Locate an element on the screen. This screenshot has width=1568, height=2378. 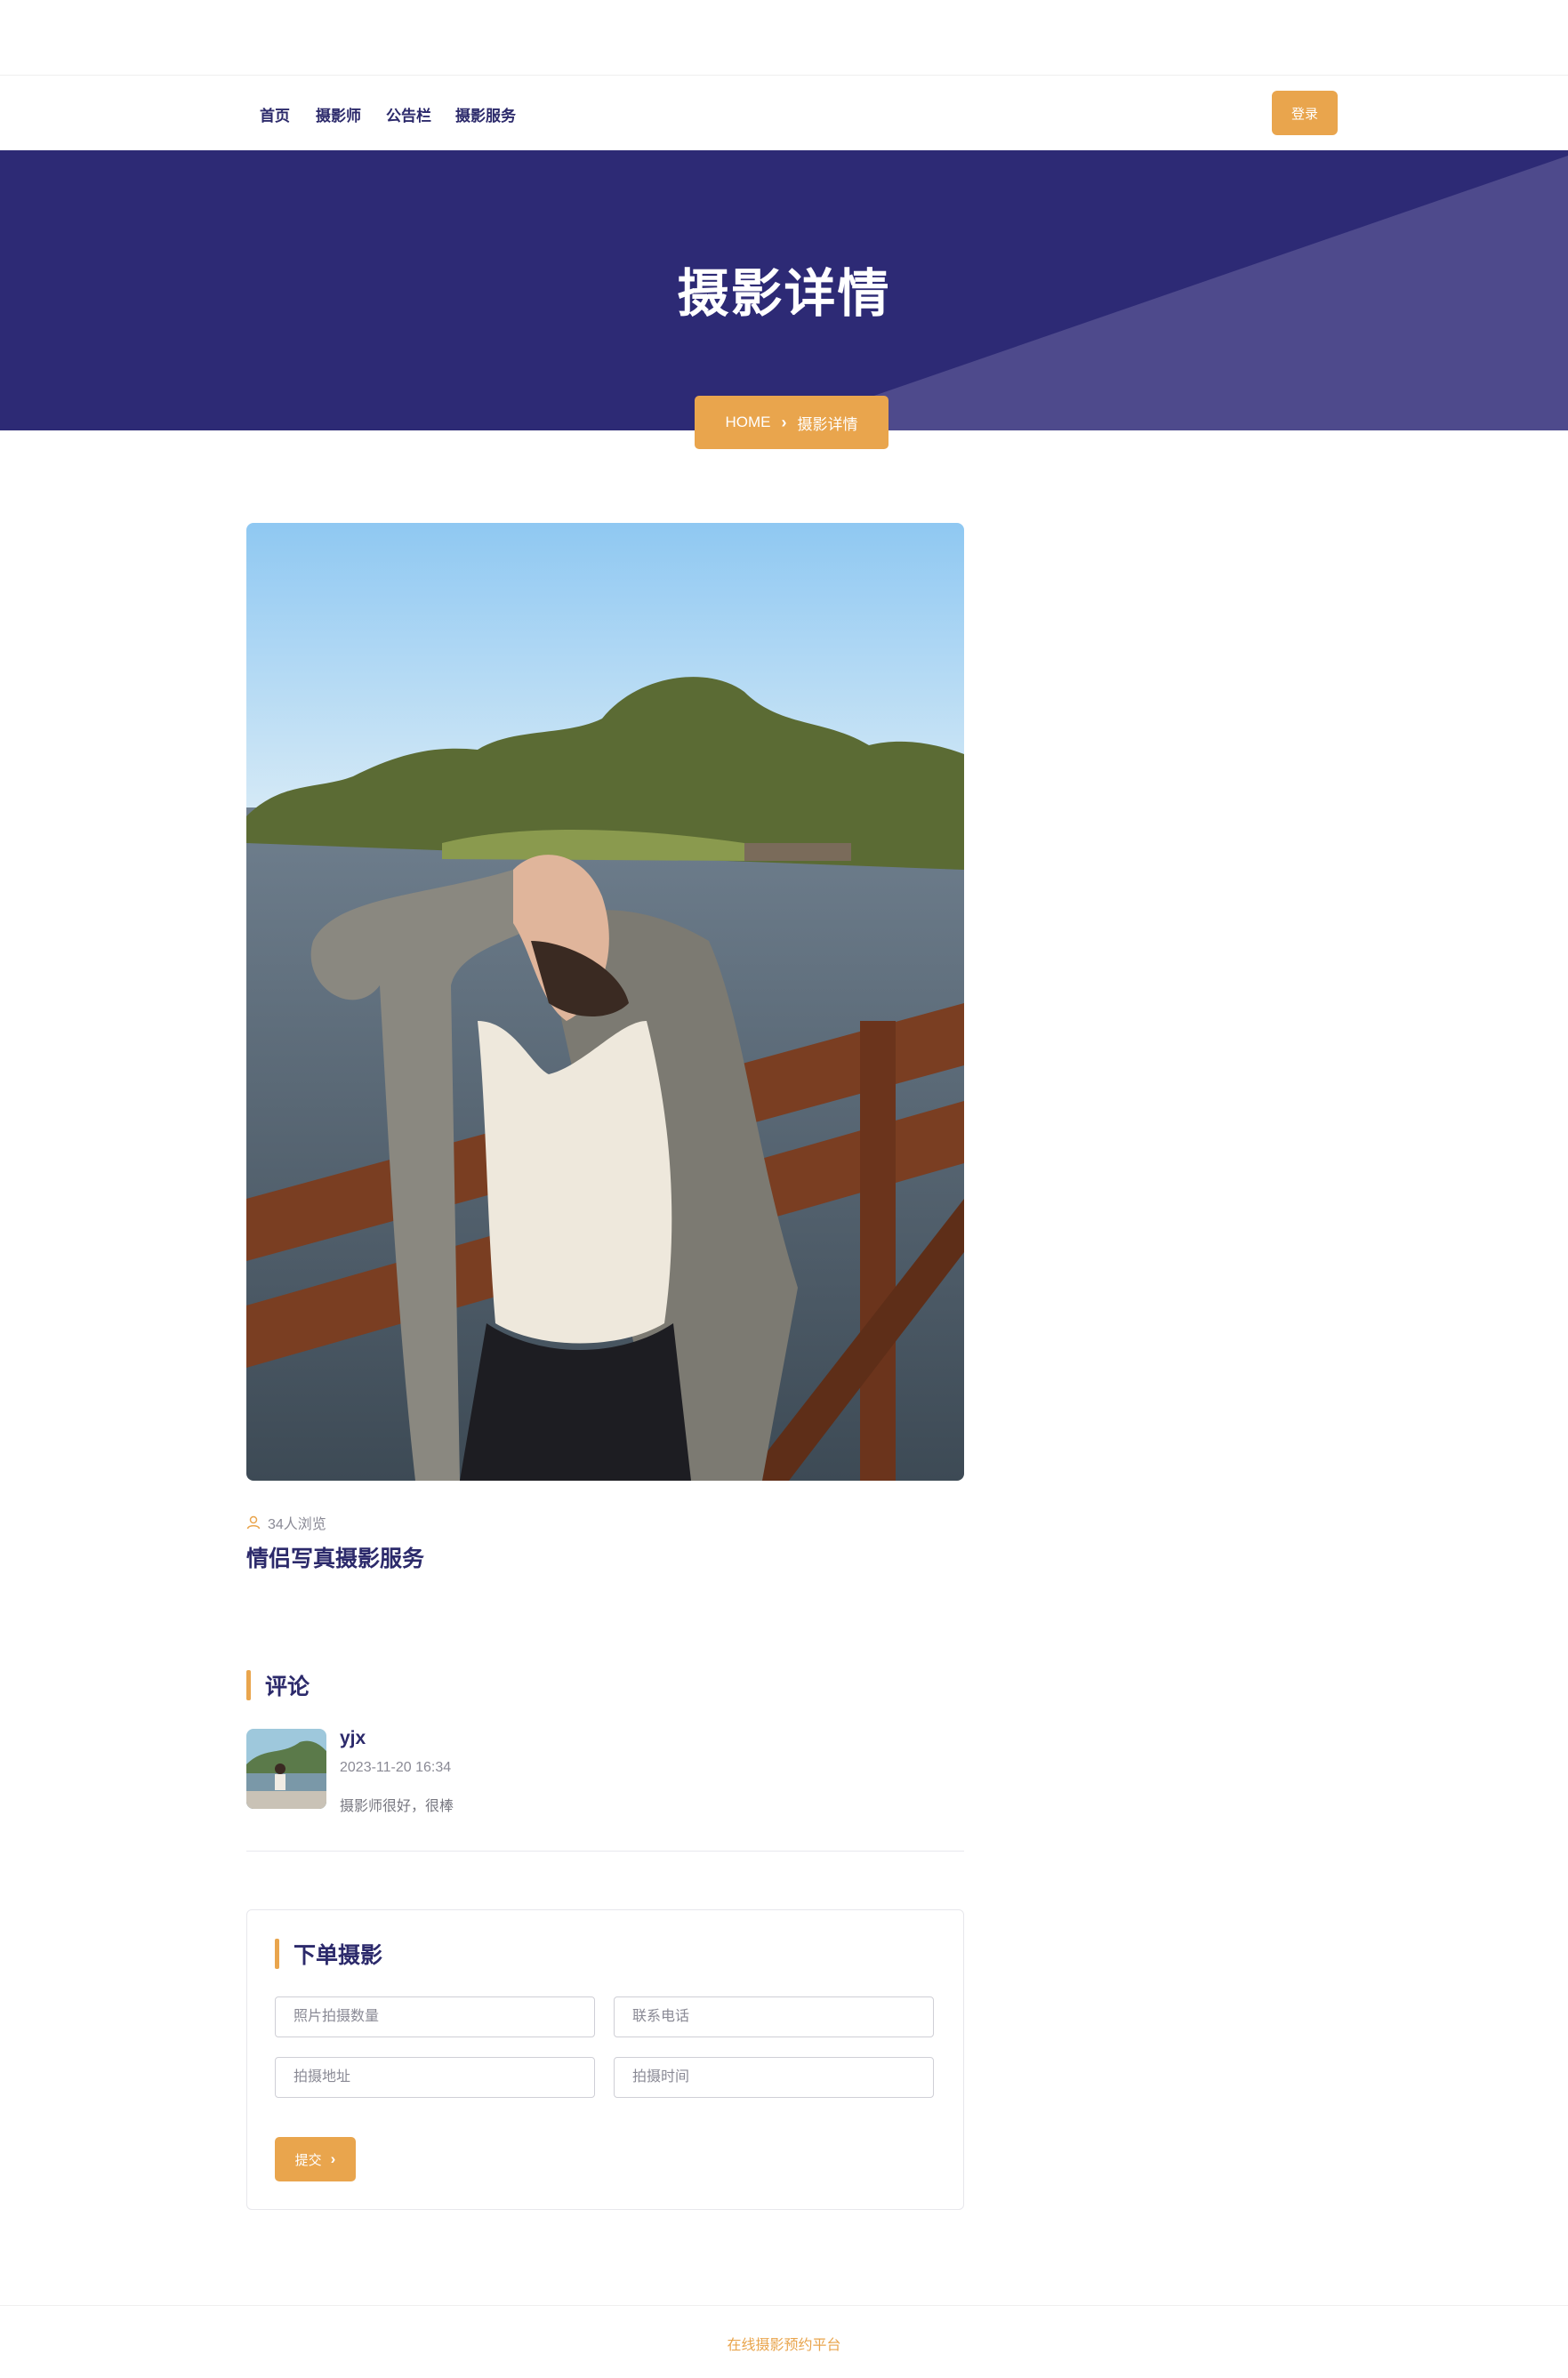
nav-item-photo-services: 摄影服务 is located at coordinates (485, 114).